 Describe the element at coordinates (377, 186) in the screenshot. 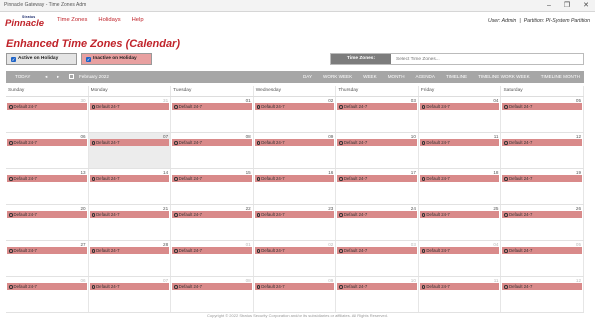

I see `calendar-day-cell: 17 Default 24-7` at that location.